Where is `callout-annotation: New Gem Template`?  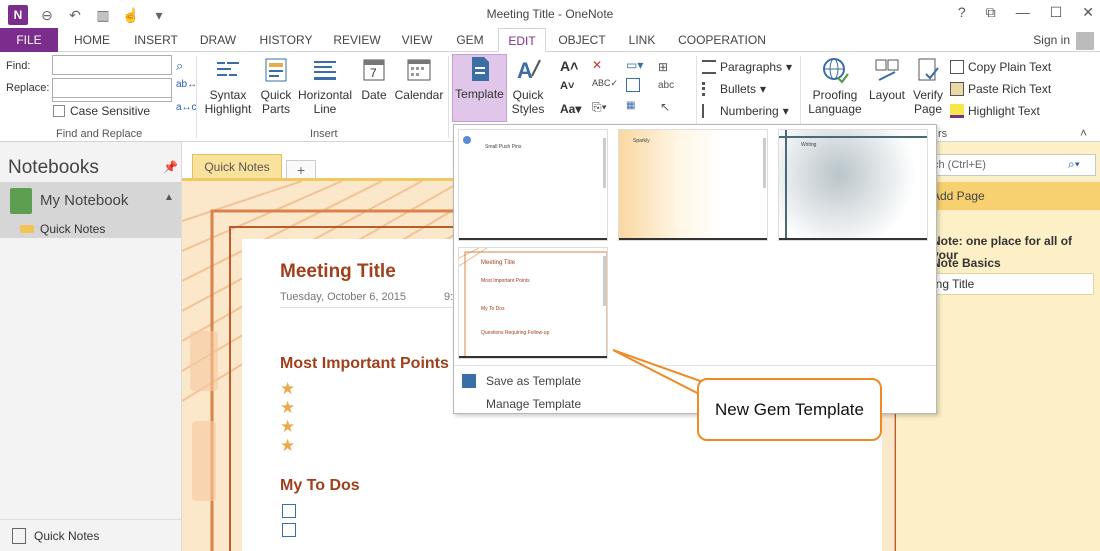 callout-annotation: New Gem Template is located at coordinates (789, 409).